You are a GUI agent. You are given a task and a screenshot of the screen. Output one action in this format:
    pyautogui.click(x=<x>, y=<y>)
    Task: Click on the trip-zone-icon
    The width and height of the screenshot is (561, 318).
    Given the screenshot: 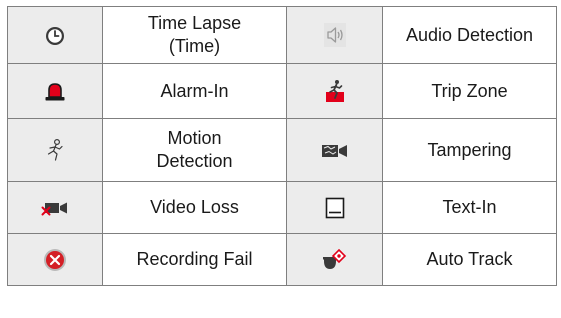 What is the action you would take?
    pyautogui.click(x=335, y=91)
    